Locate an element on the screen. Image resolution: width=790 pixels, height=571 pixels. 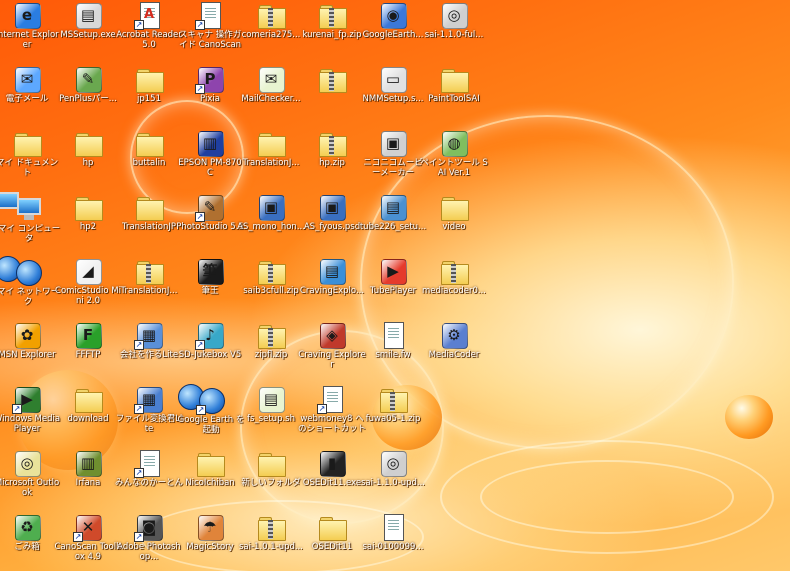
desktop-icon: fuwa05-1.zip is located at coordinates (393, 415).